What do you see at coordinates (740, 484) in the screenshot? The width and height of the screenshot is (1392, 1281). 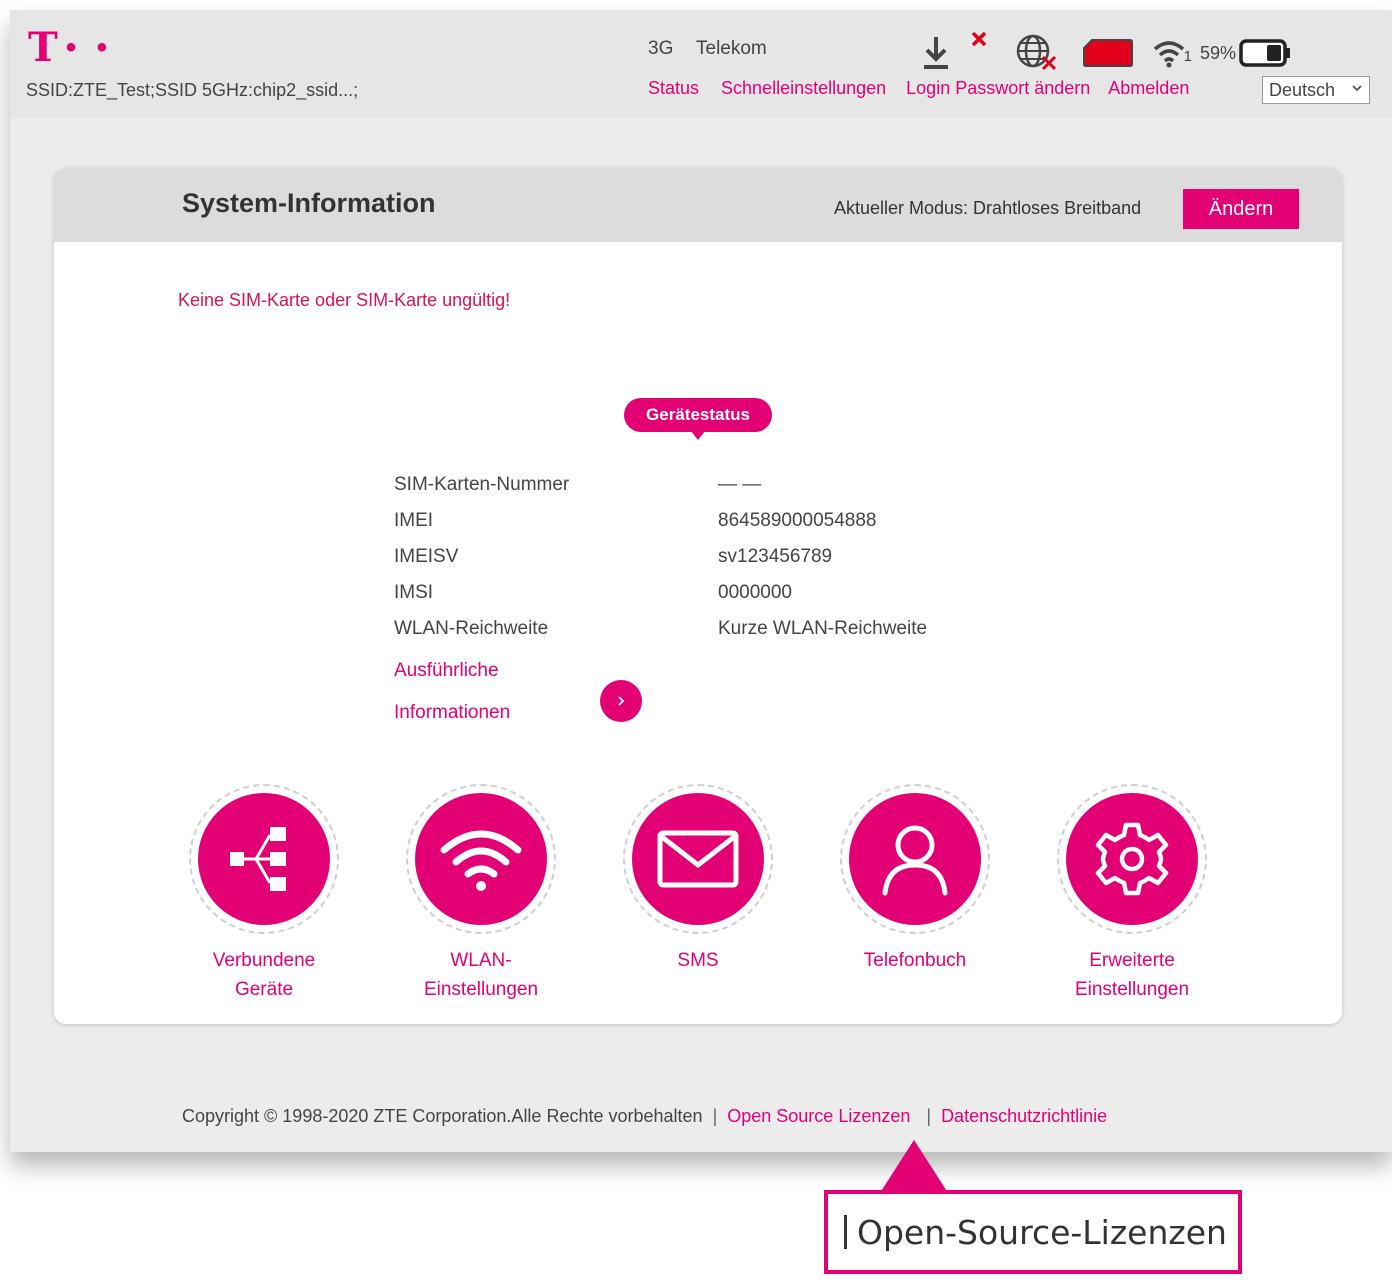 I see `info-value-sim-number: — —` at bounding box center [740, 484].